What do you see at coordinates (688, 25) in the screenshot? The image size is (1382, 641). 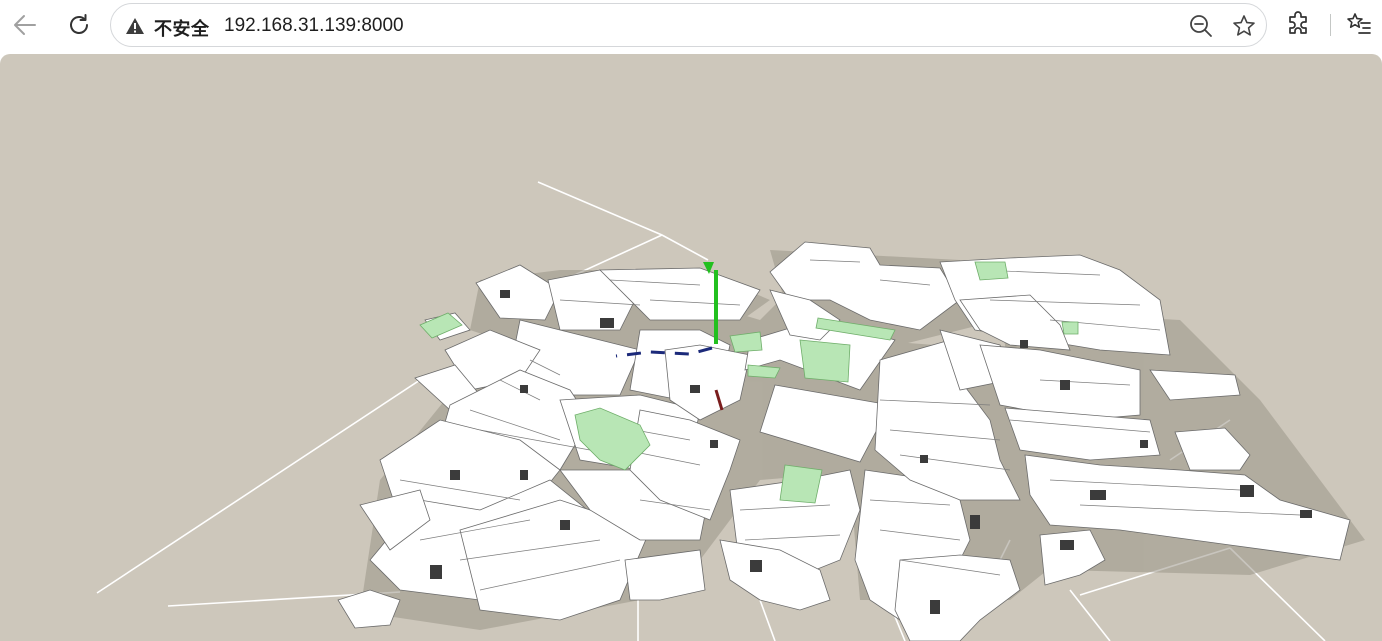 I see `address-bar: 不安全 192.168.31.139:8000` at bounding box center [688, 25].